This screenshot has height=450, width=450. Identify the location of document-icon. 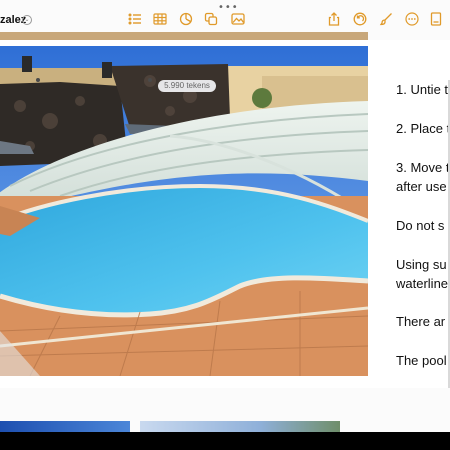
(436, 19).